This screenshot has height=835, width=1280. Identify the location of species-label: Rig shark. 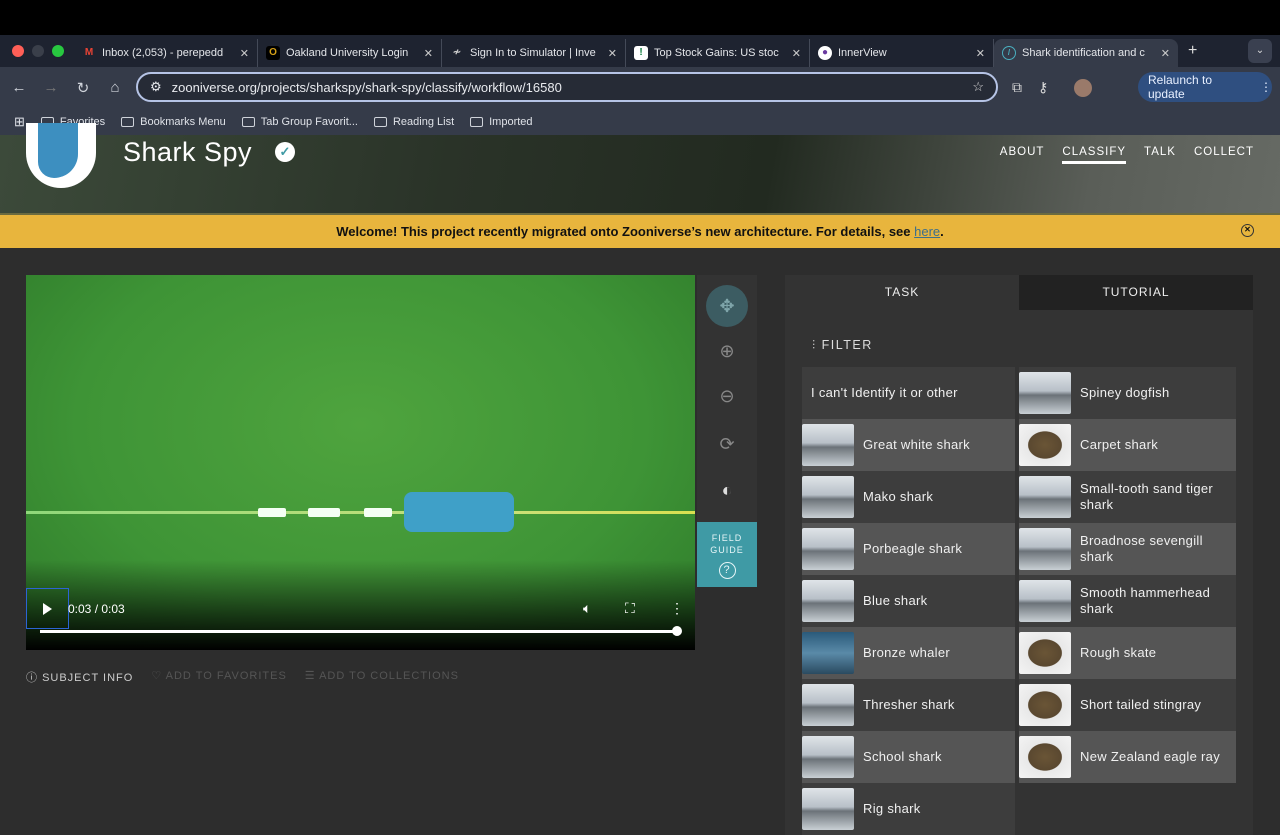
(892, 808).